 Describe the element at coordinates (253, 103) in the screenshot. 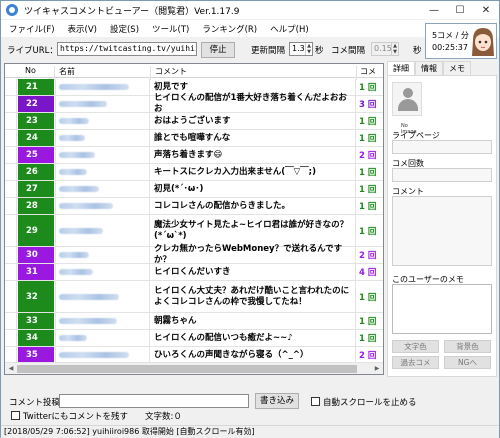

I see `comment-text: ヒイロくんの配信が1番大好き落ち着くんだよおおお` at that location.